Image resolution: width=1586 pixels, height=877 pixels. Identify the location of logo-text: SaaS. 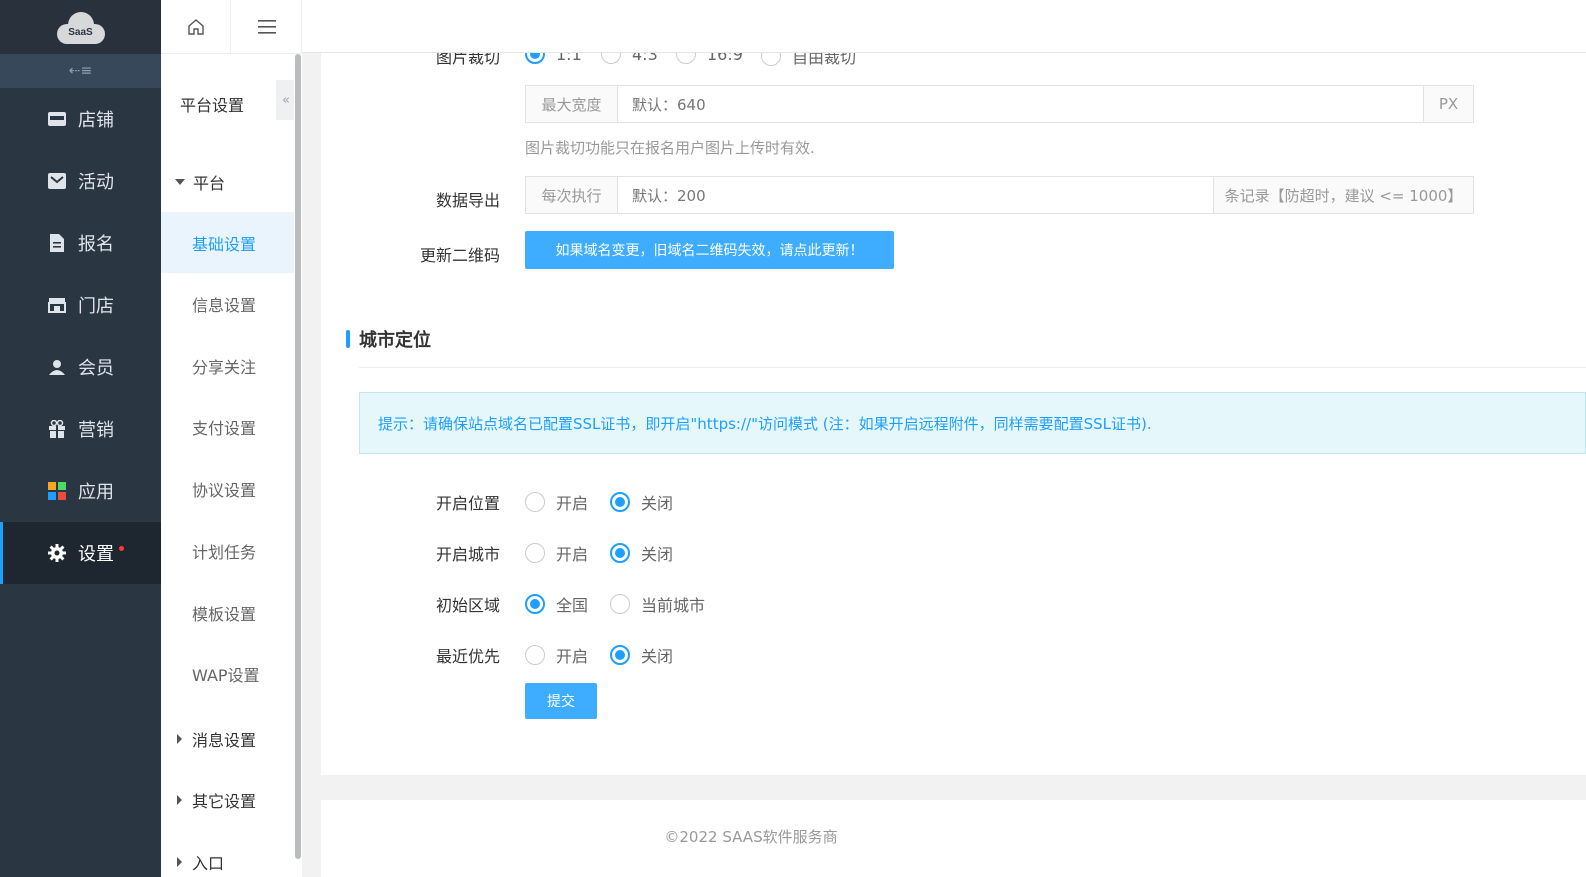
(80, 32).